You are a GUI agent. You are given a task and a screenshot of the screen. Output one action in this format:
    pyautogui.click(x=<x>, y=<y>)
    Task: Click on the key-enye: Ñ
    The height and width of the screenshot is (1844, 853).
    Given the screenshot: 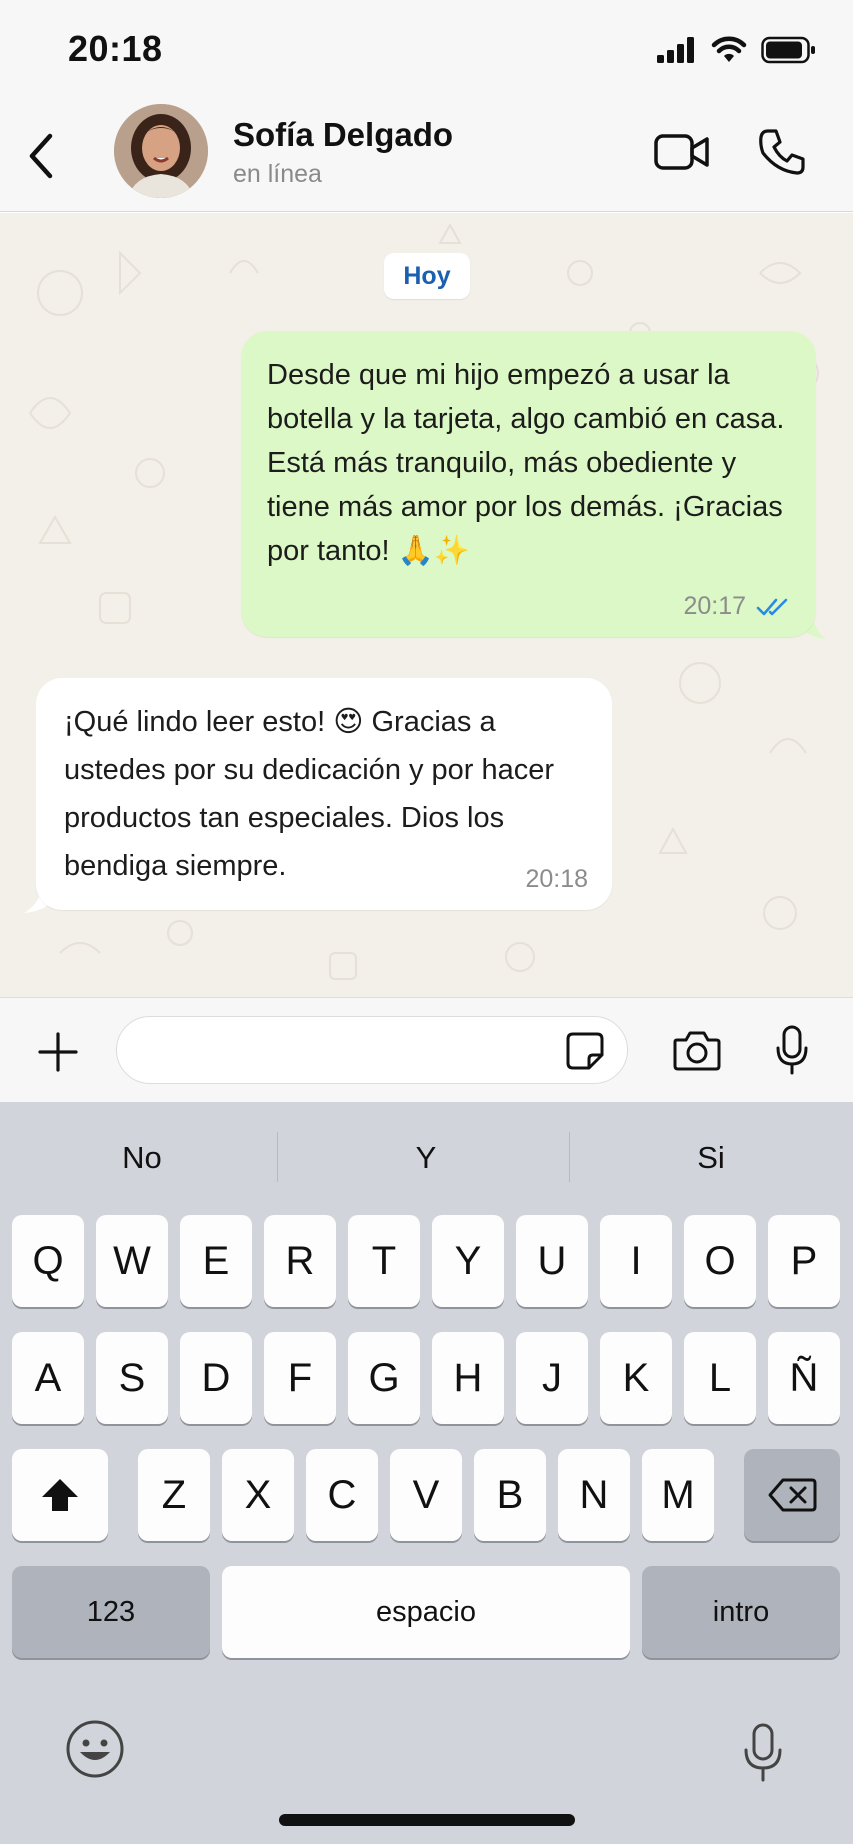 What is the action you would take?
    pyautogui.click(x=804, y=1378)
    